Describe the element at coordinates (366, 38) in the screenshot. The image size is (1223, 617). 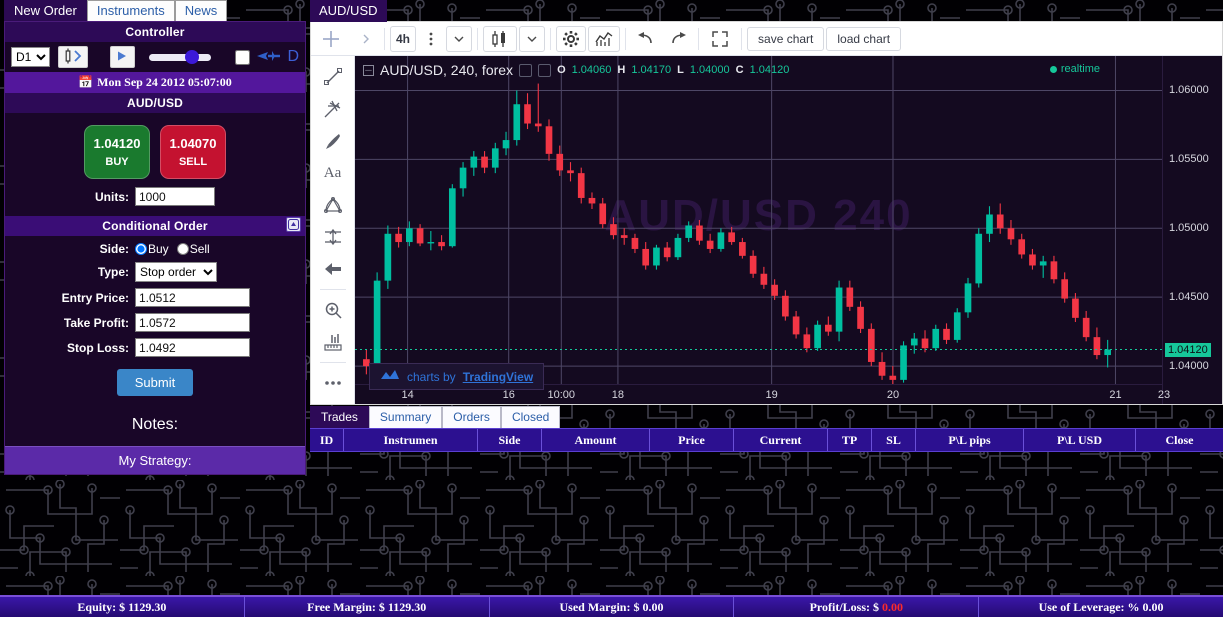
I see `toolbar-expand-icon` at that location.